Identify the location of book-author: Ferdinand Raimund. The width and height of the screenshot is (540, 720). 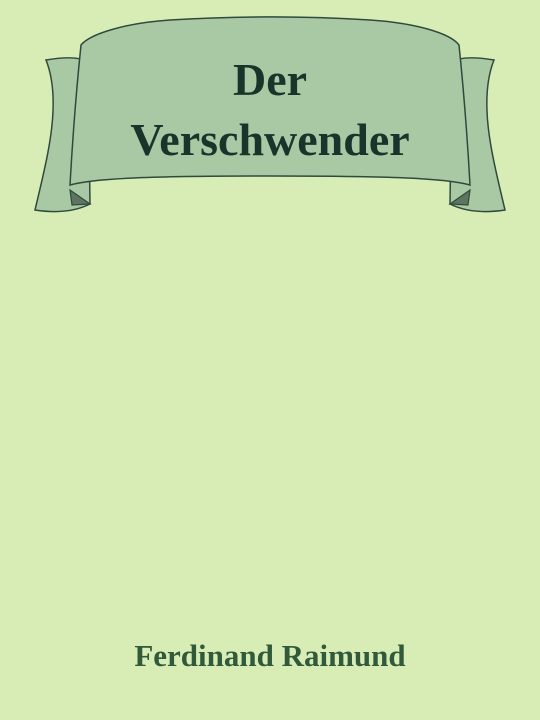
(270, 655).